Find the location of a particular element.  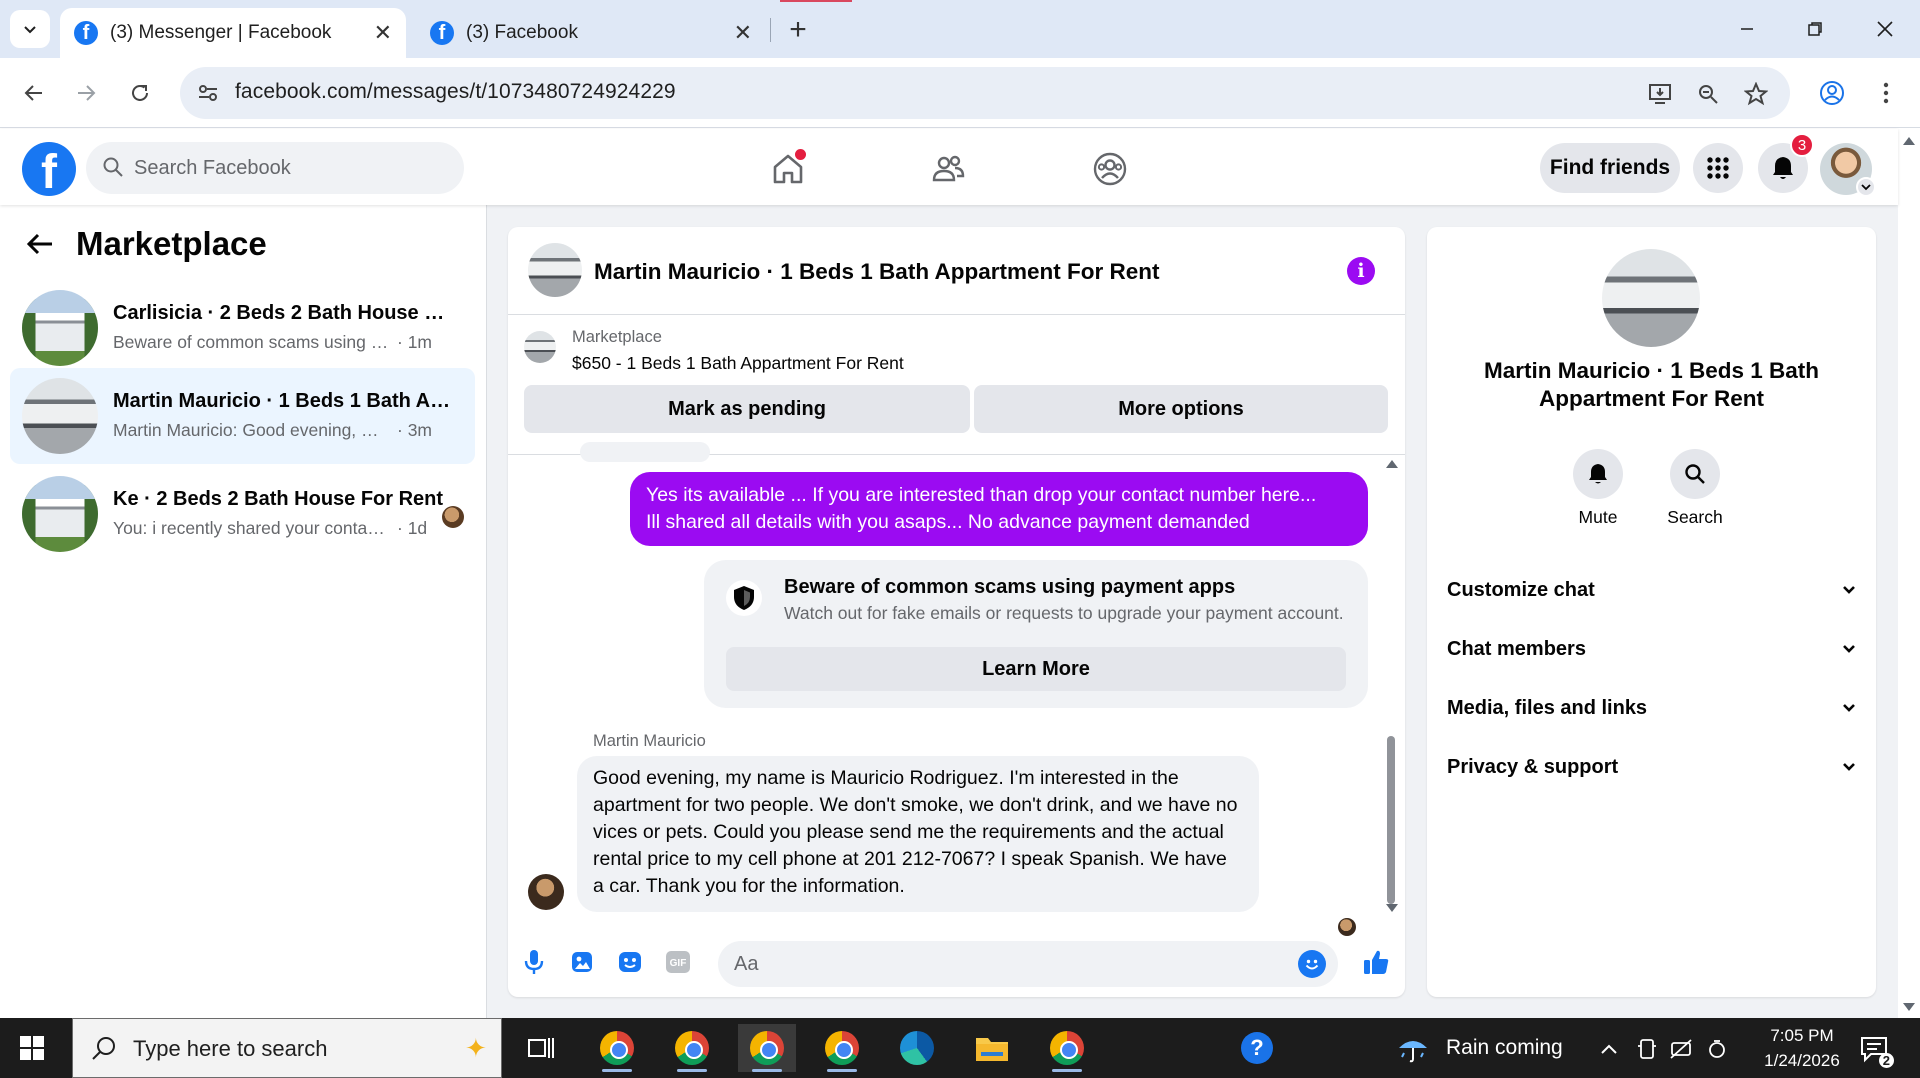

chat-members-section: Chat members is located at coordinates (1651, 649).